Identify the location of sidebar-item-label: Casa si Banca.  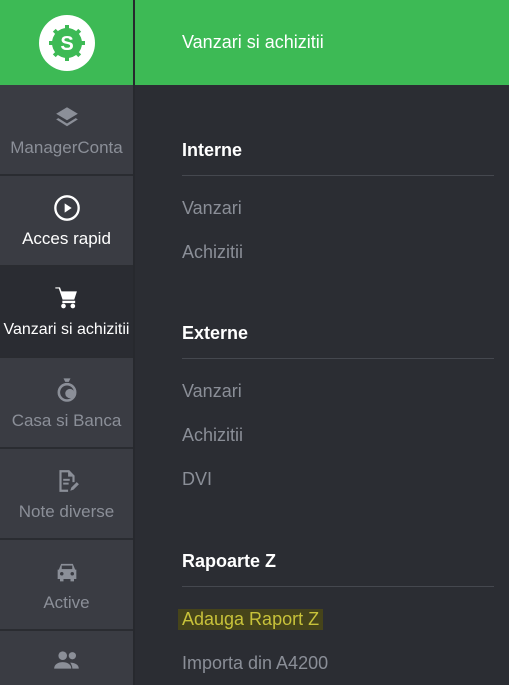
(66, 420).